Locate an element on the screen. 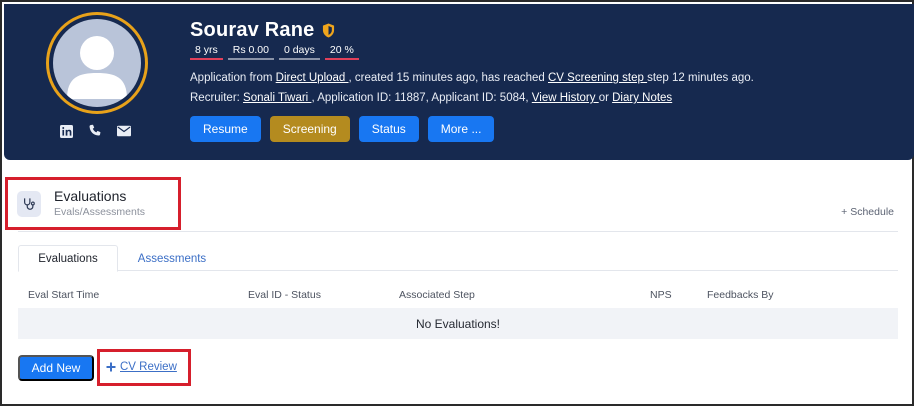  resume-button: Resume is located at coordinates (225, 129).